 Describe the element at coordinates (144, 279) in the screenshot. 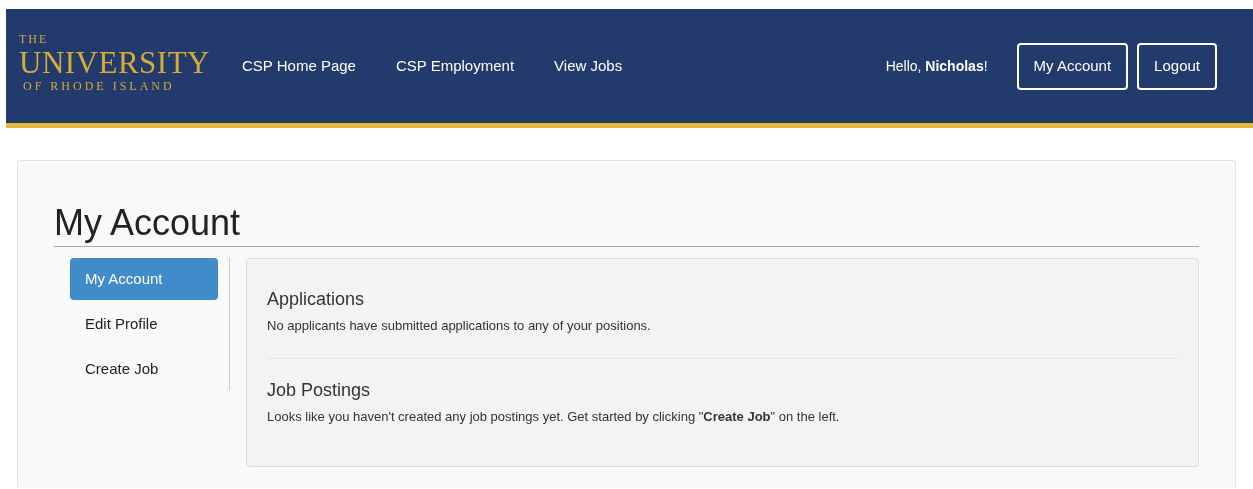

I see `sidebar-item: My Account` at that location.